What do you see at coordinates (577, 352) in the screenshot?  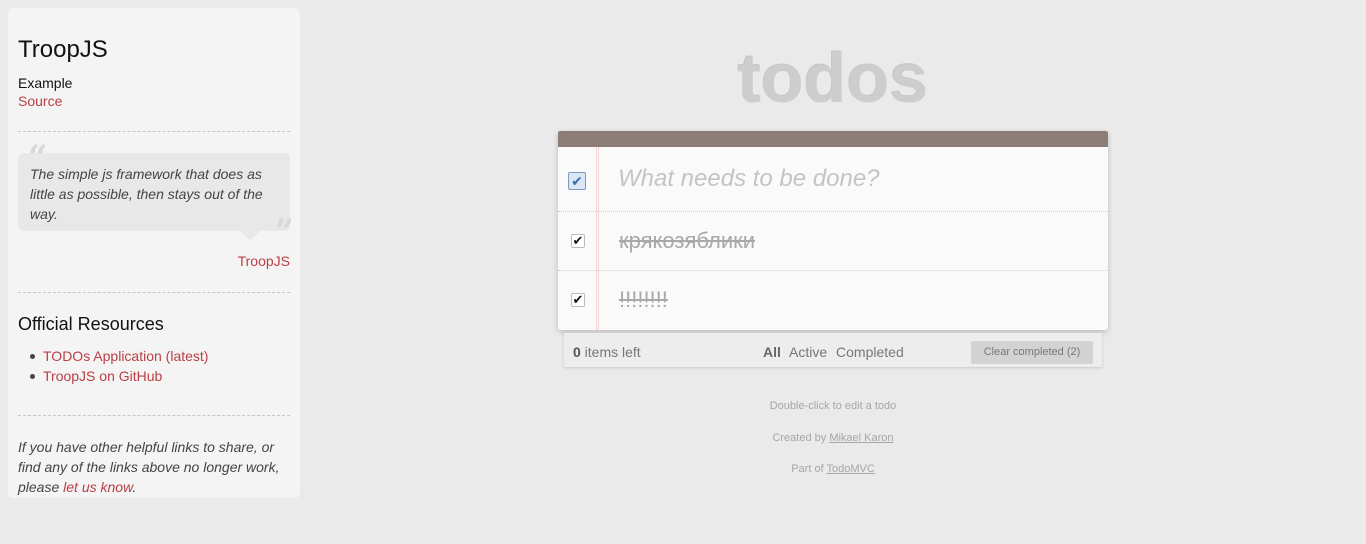 I see `count-number: 0` at bounding box center [577, 352].